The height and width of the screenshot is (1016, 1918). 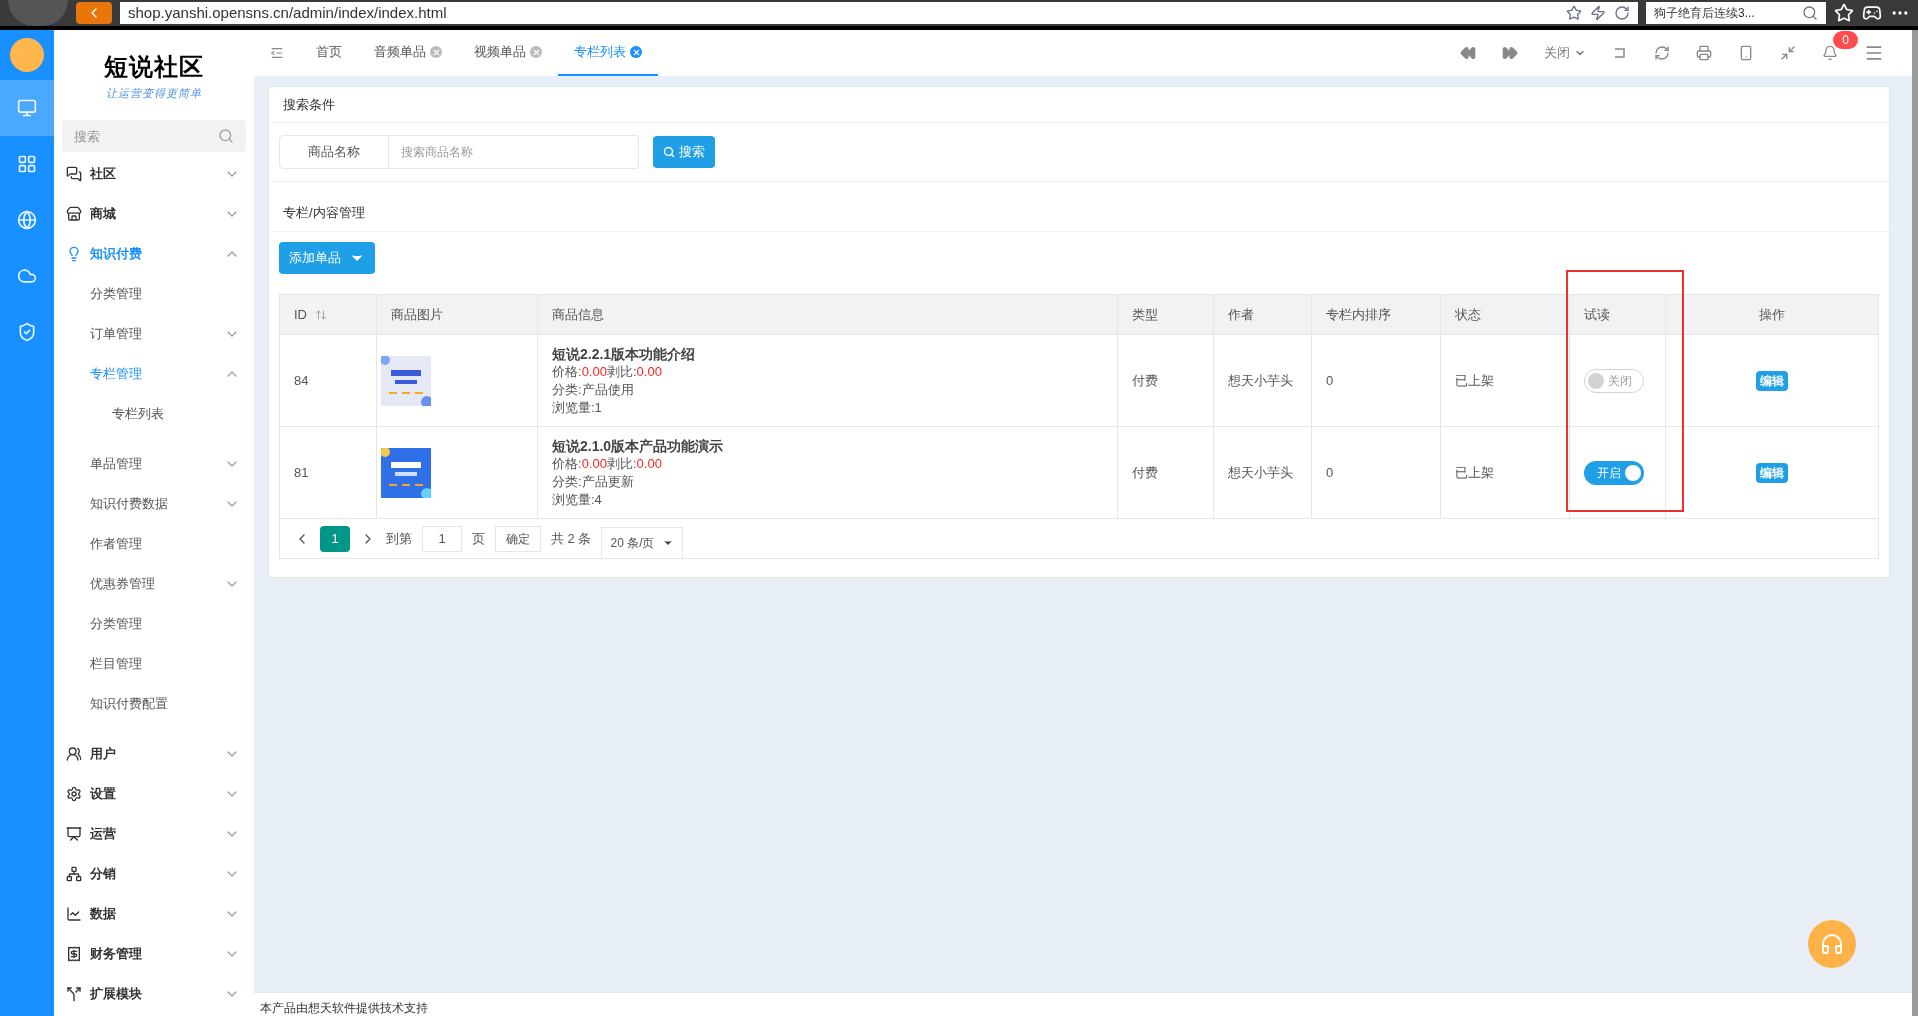 I want to click on collapse-icon, so click(x=277, y=53).